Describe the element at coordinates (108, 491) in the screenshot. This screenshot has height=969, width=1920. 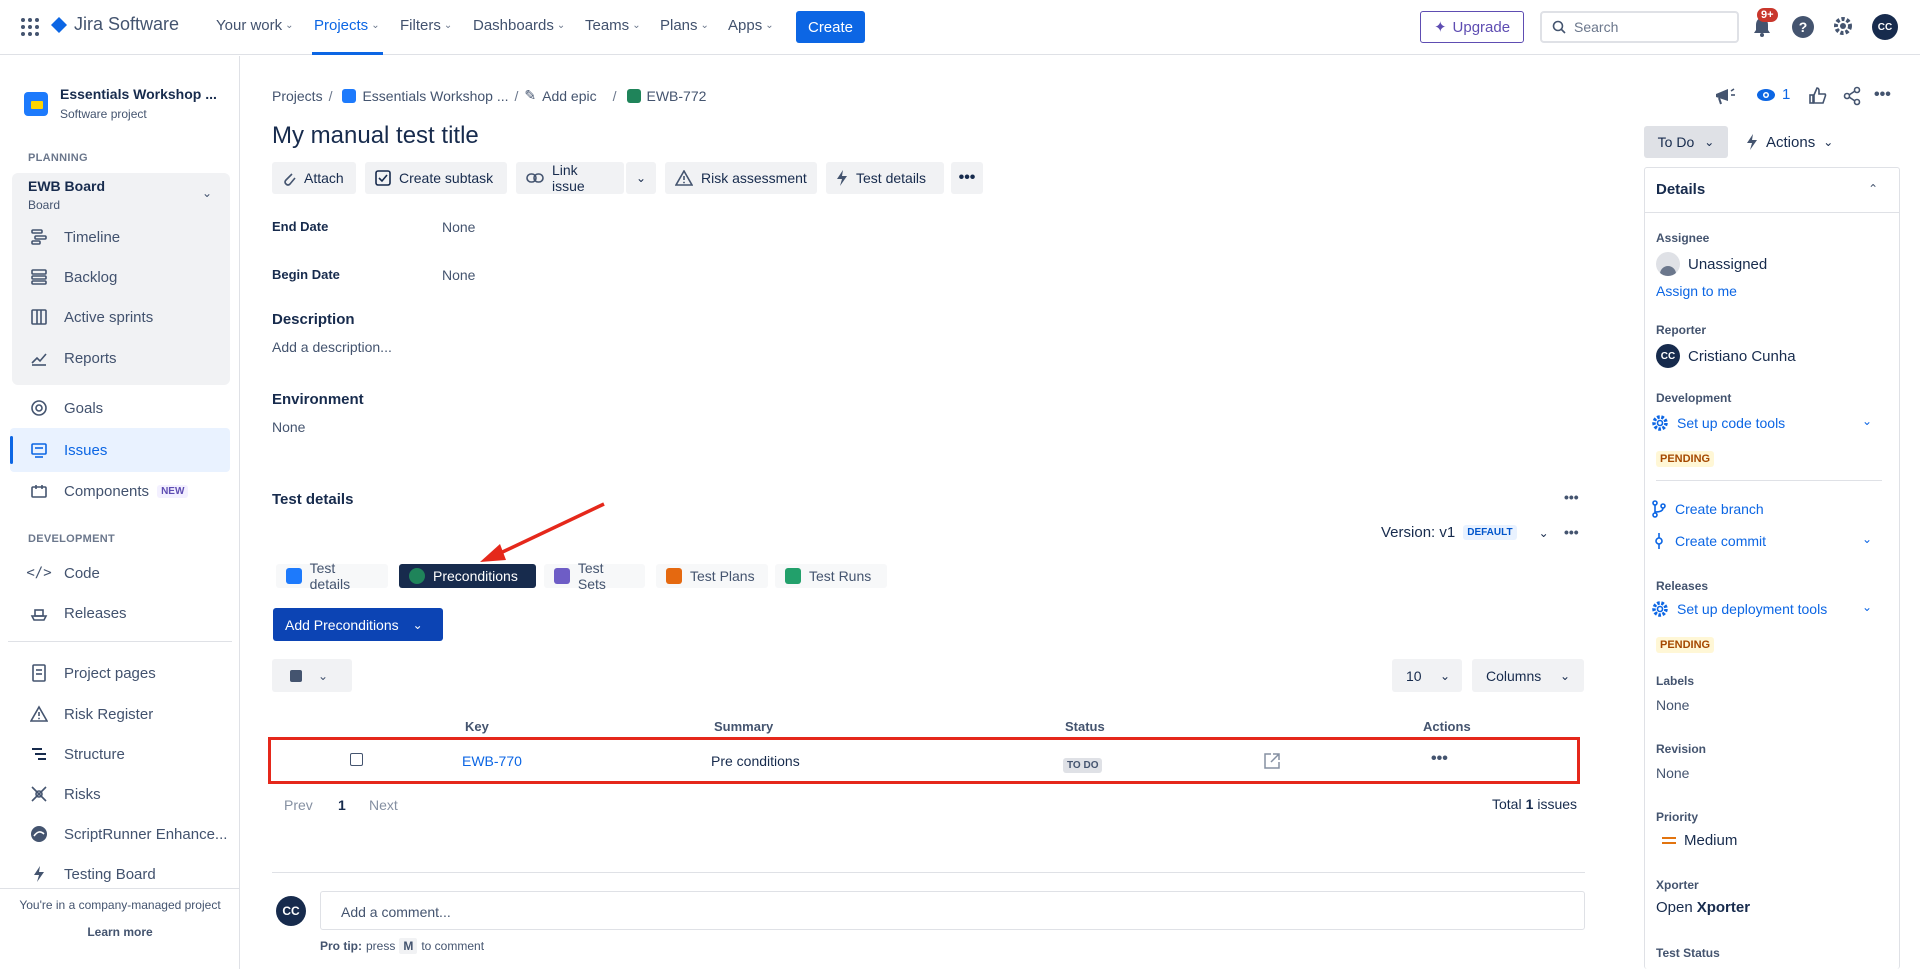
I see `sidebar-item-components: Components NEW` at that location.